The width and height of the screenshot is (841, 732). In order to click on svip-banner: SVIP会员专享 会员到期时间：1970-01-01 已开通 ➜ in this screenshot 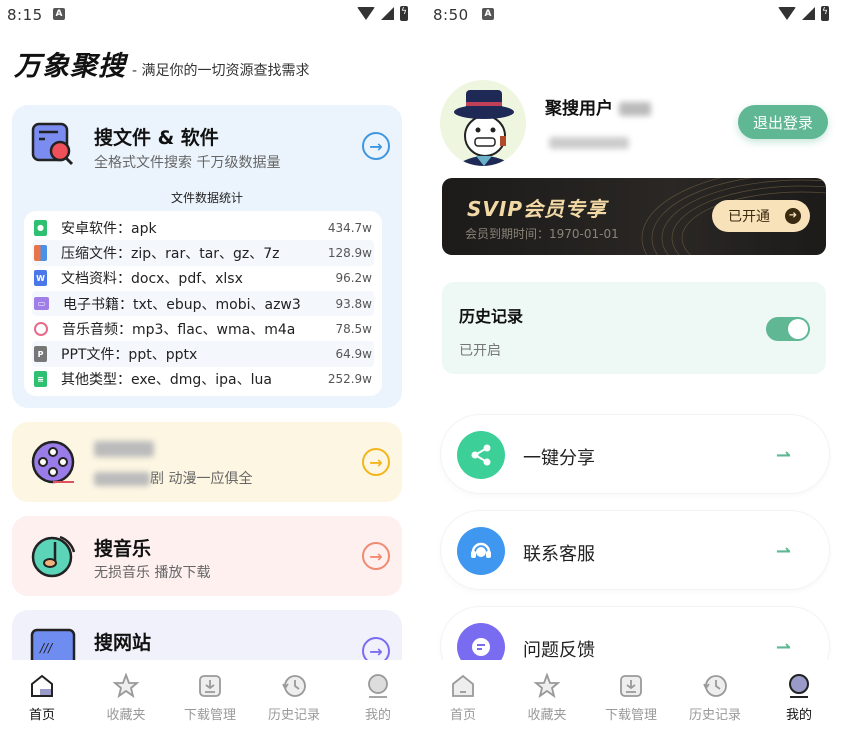, I will do `click(634, 216)`.